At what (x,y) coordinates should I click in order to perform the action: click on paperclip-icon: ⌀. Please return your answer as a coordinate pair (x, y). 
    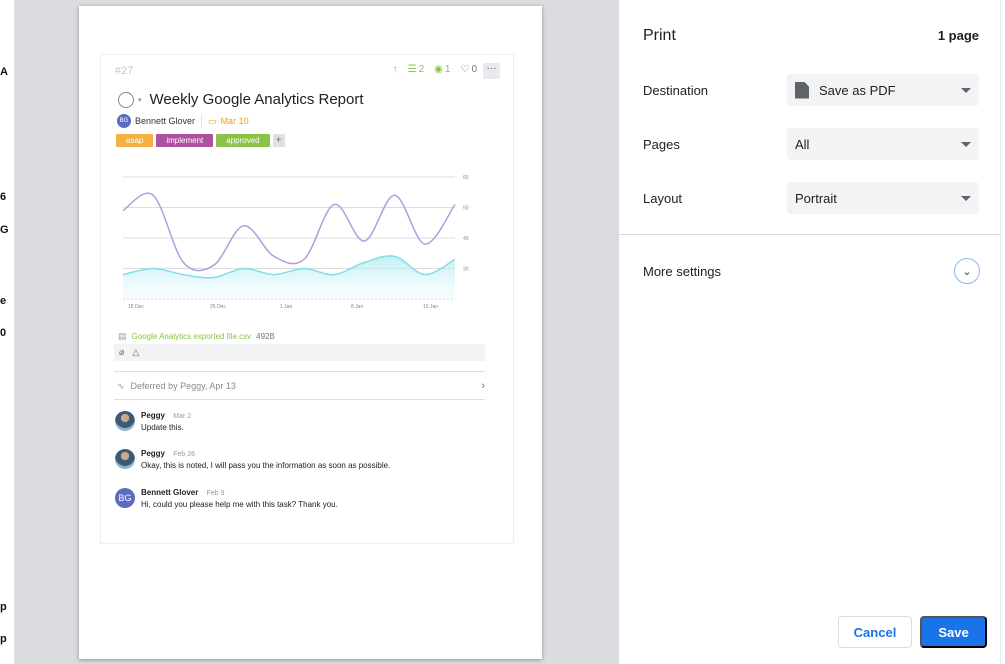
    Looking at the image, I should click on (122, 352).